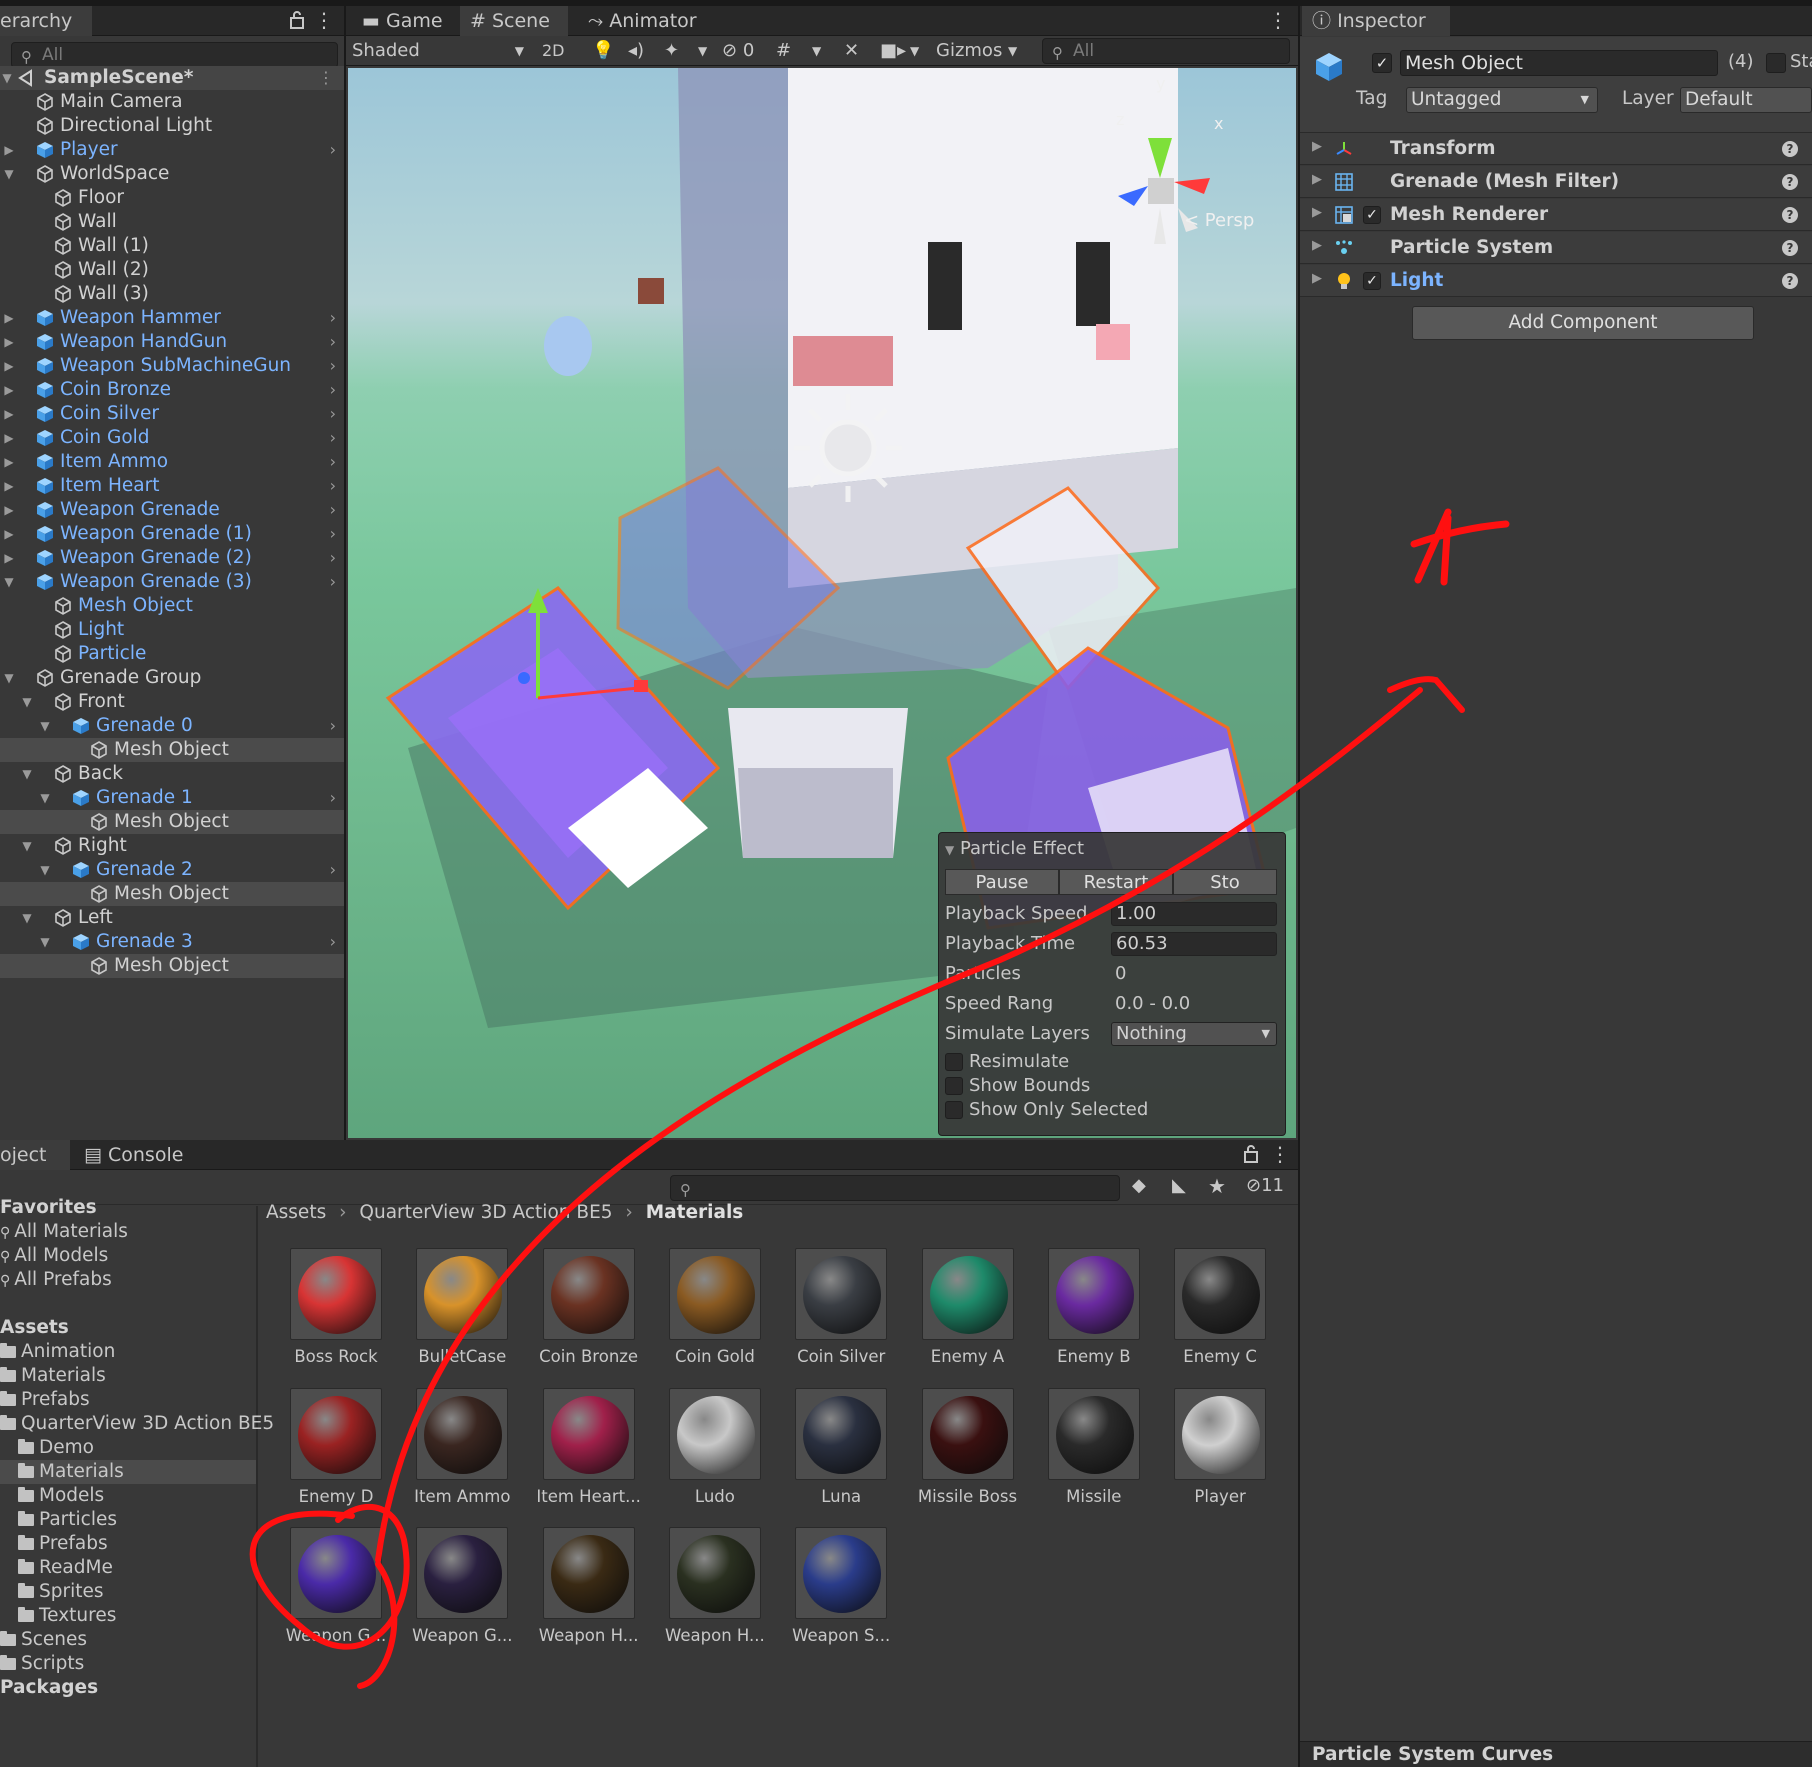  I want to click on grid-dropdown-icon: ▼, so click(816, 51).